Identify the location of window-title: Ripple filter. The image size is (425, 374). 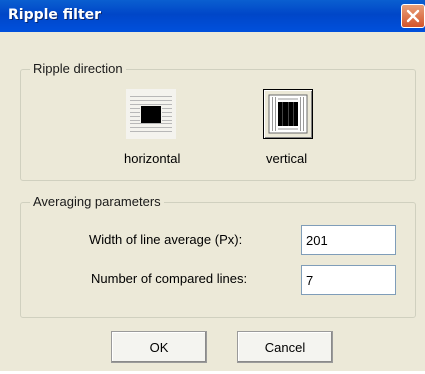
(55, 15).